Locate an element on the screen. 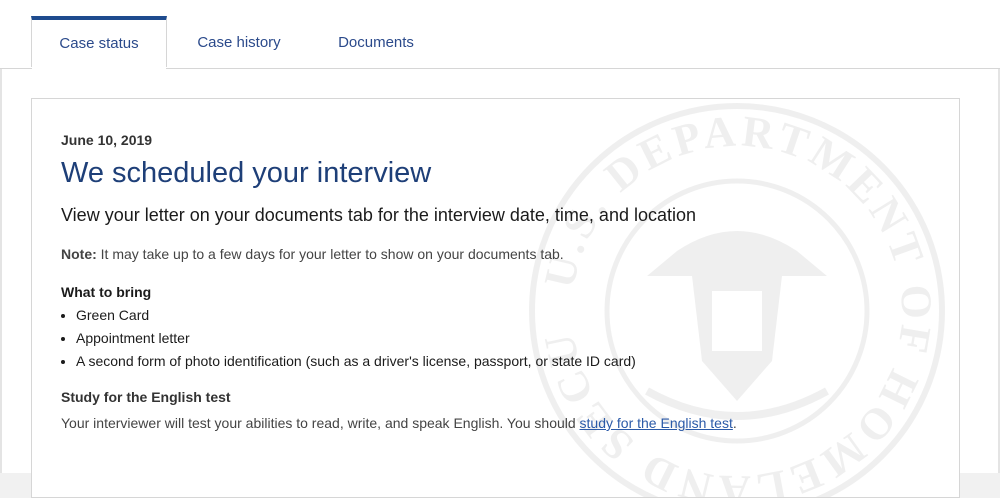 Image resolution: width=1000 pixels, height=498 pixels. status-title: We scheduled your interview is located at coordinates (246, 173).